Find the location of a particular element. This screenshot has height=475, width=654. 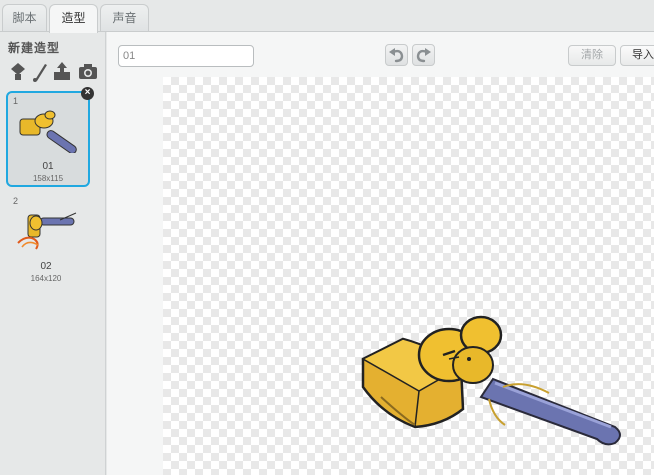

paint-from-library-icon is located at coordinates (18, 71).